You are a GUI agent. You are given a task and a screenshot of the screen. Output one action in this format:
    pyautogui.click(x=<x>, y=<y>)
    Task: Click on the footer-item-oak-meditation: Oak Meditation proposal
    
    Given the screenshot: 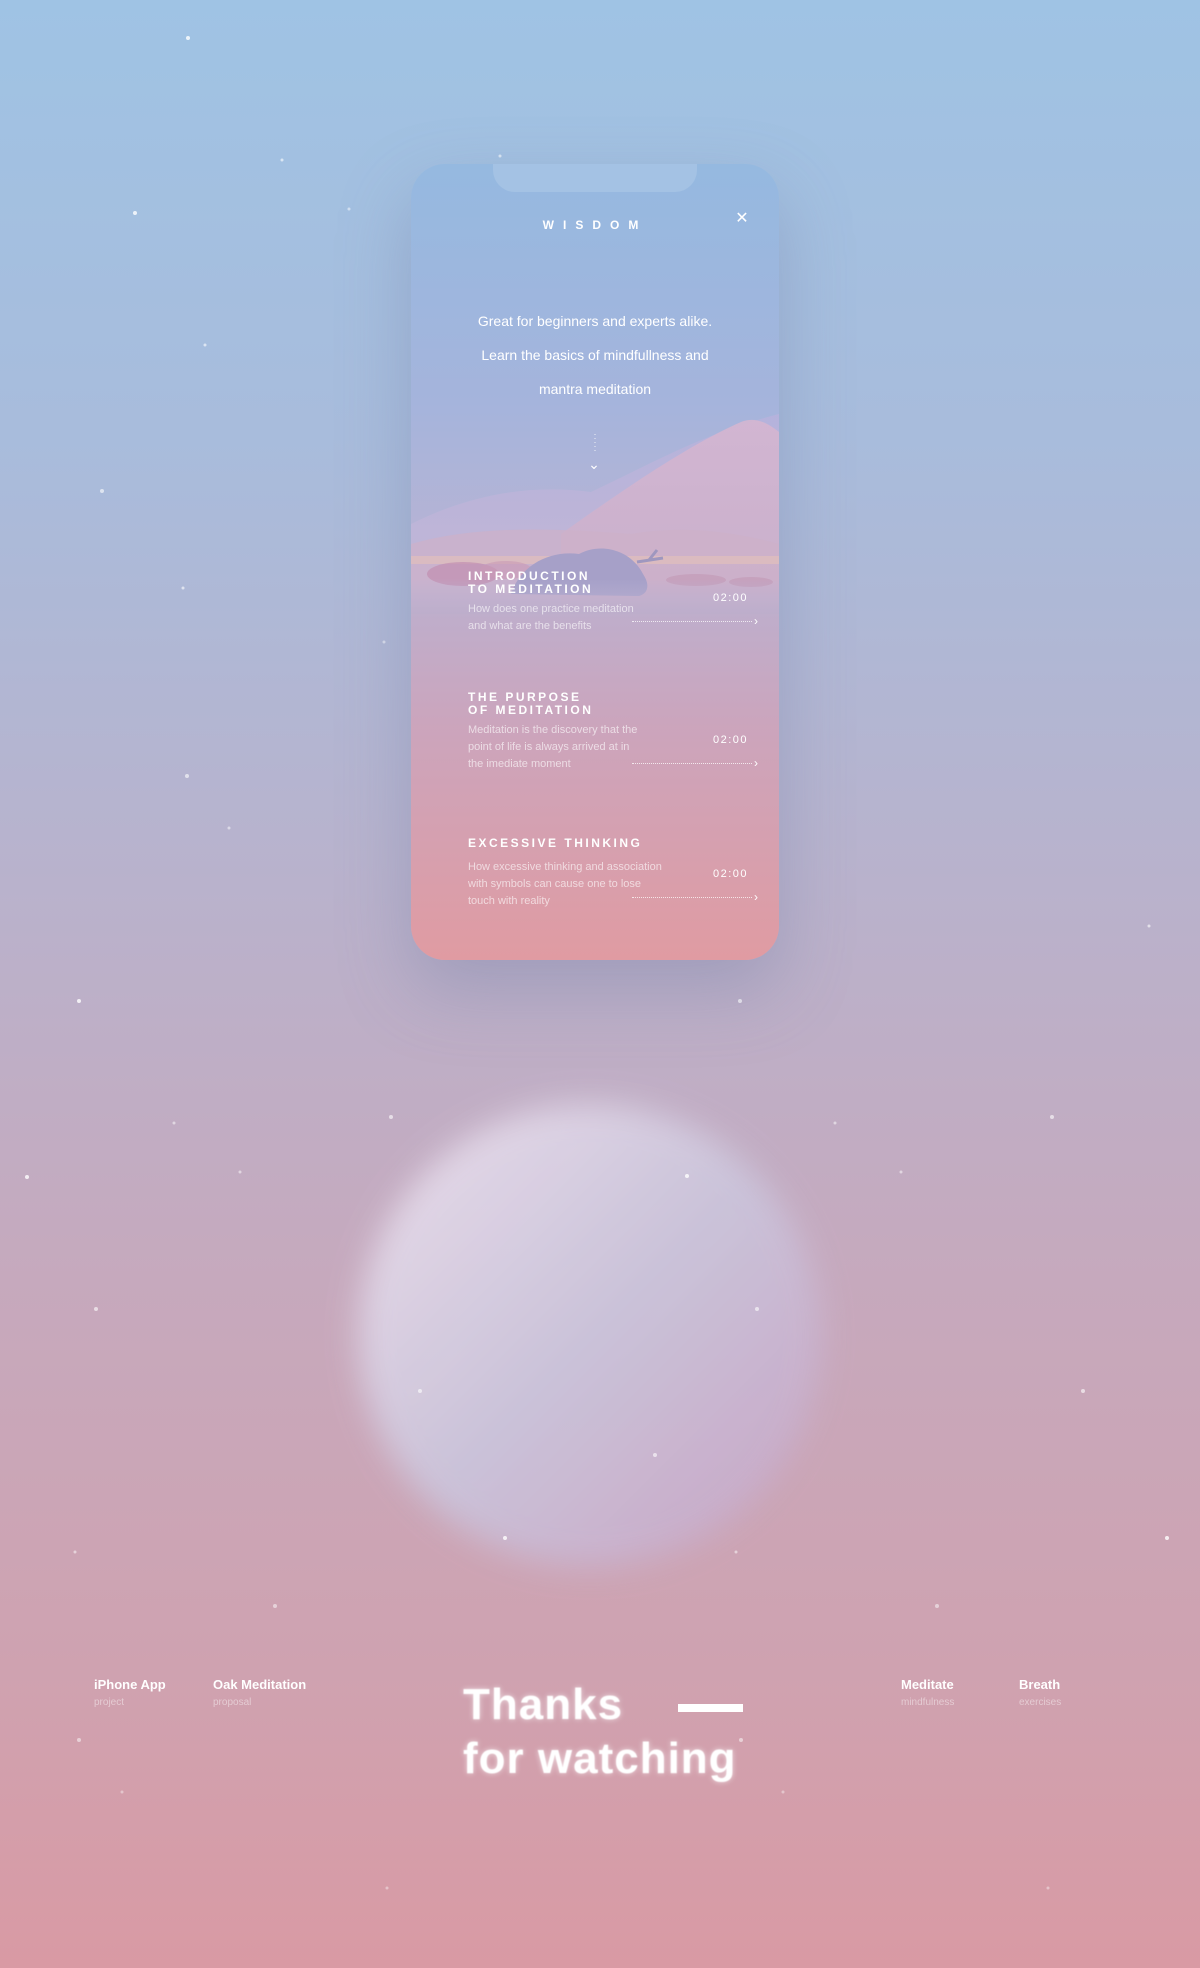 What is the action you would take?
    pyautogui.click(x=260, y=1692)
    